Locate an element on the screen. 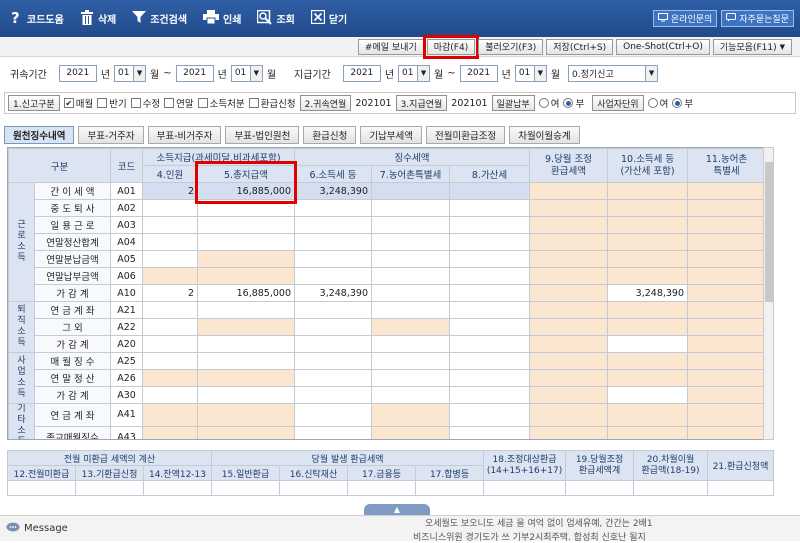 This screenshot has width=800, height=543. trust-property-cell is located at coordinates (314, 488).